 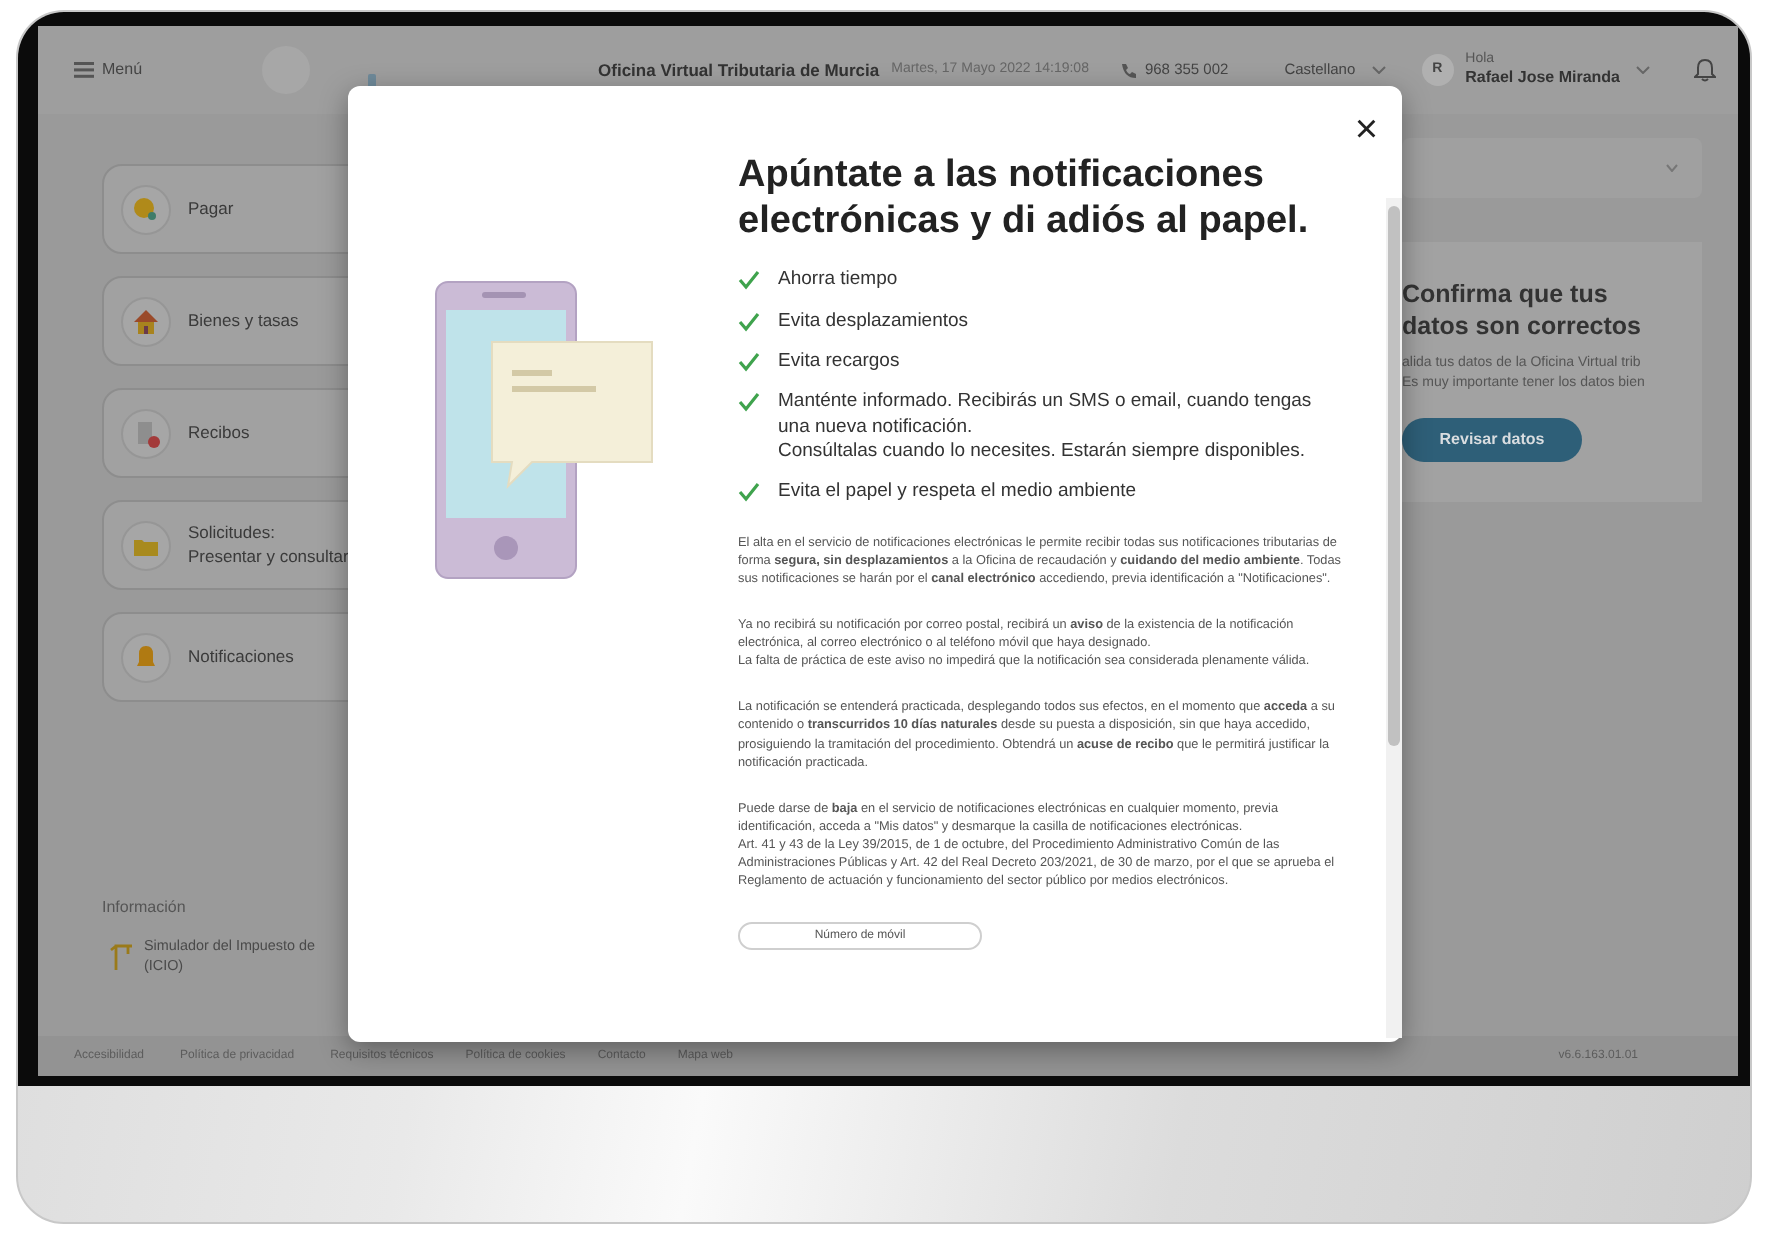 I want to click on folder-icon, so click(x=146, y=545).